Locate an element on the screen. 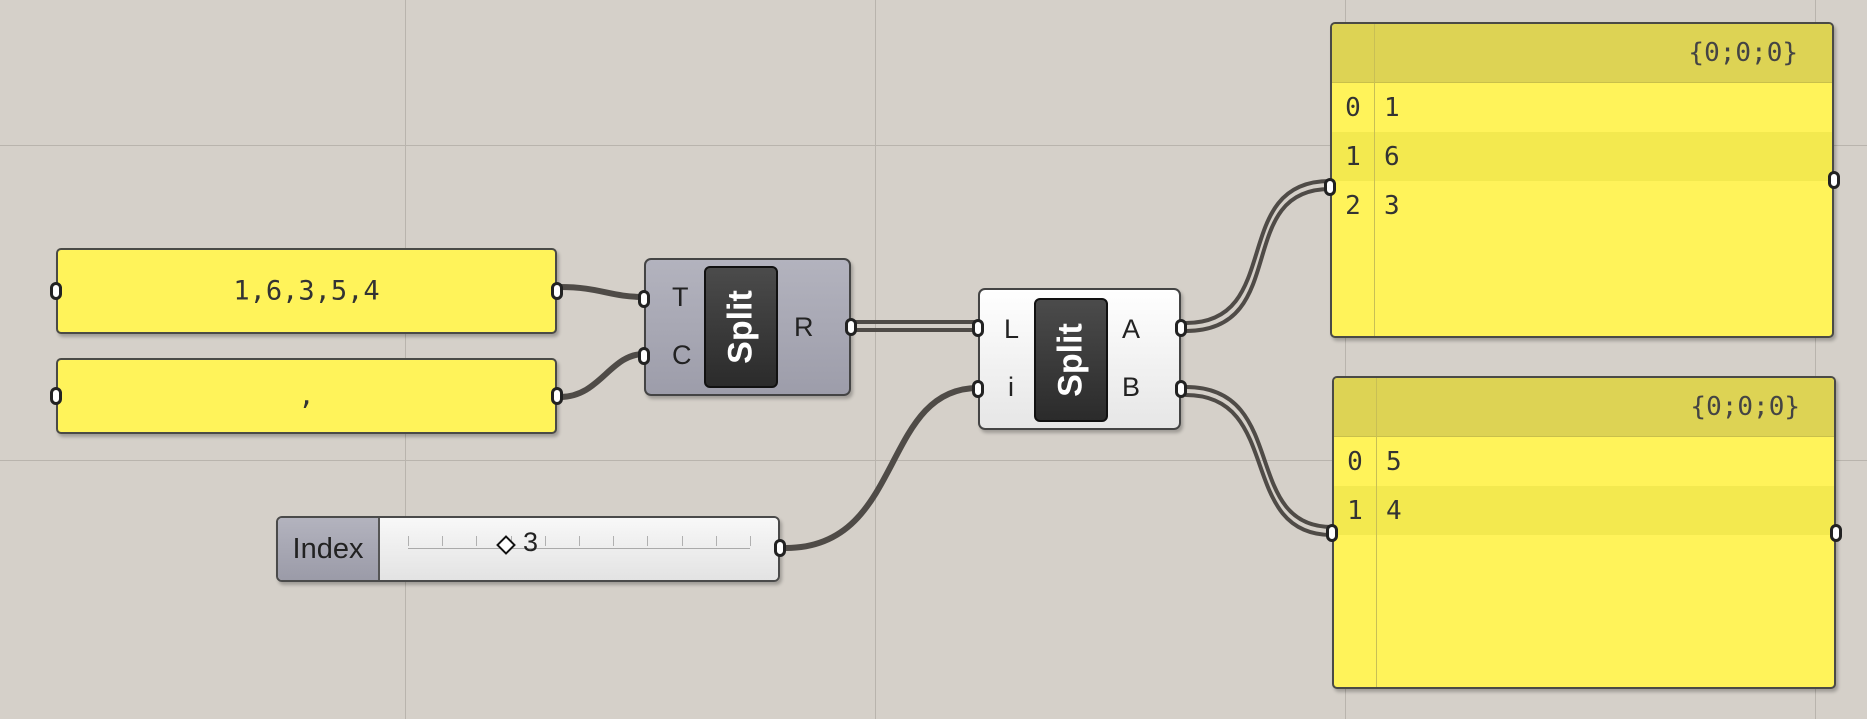 Image resolution: width=1867 pixels, height=719 pixels. split-text-component: T C Split R is located at coordinates (747, 327).